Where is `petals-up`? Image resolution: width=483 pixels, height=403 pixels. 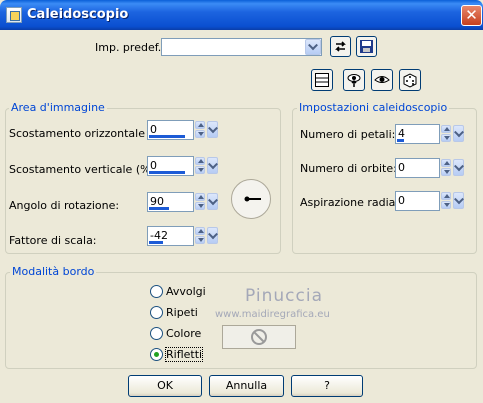 petals-up is located at coordinates (446, 129).